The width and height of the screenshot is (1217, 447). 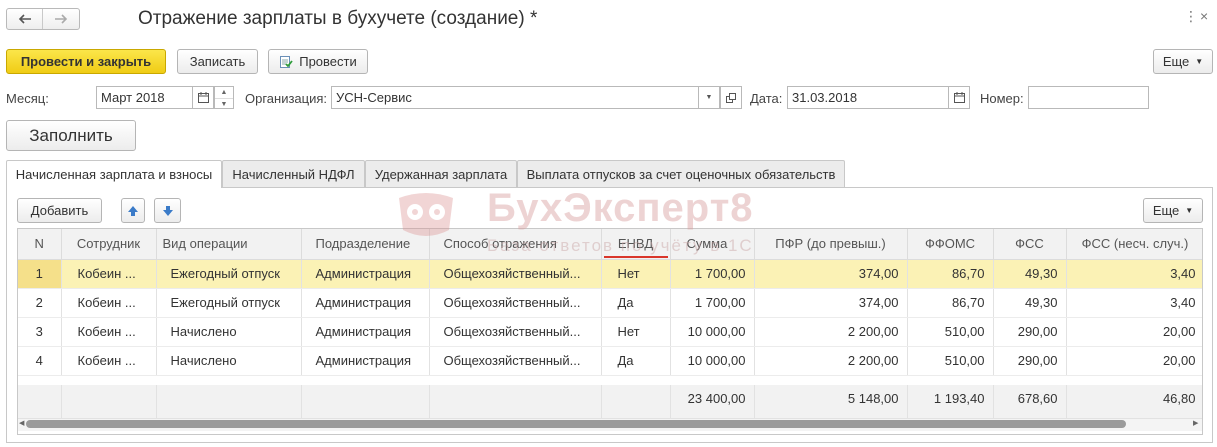 What do you see at coordinates (1195, 423) in the screenshot?
I see `scrollbar-right-icon: ▶` at bounding box center [1195, 423].